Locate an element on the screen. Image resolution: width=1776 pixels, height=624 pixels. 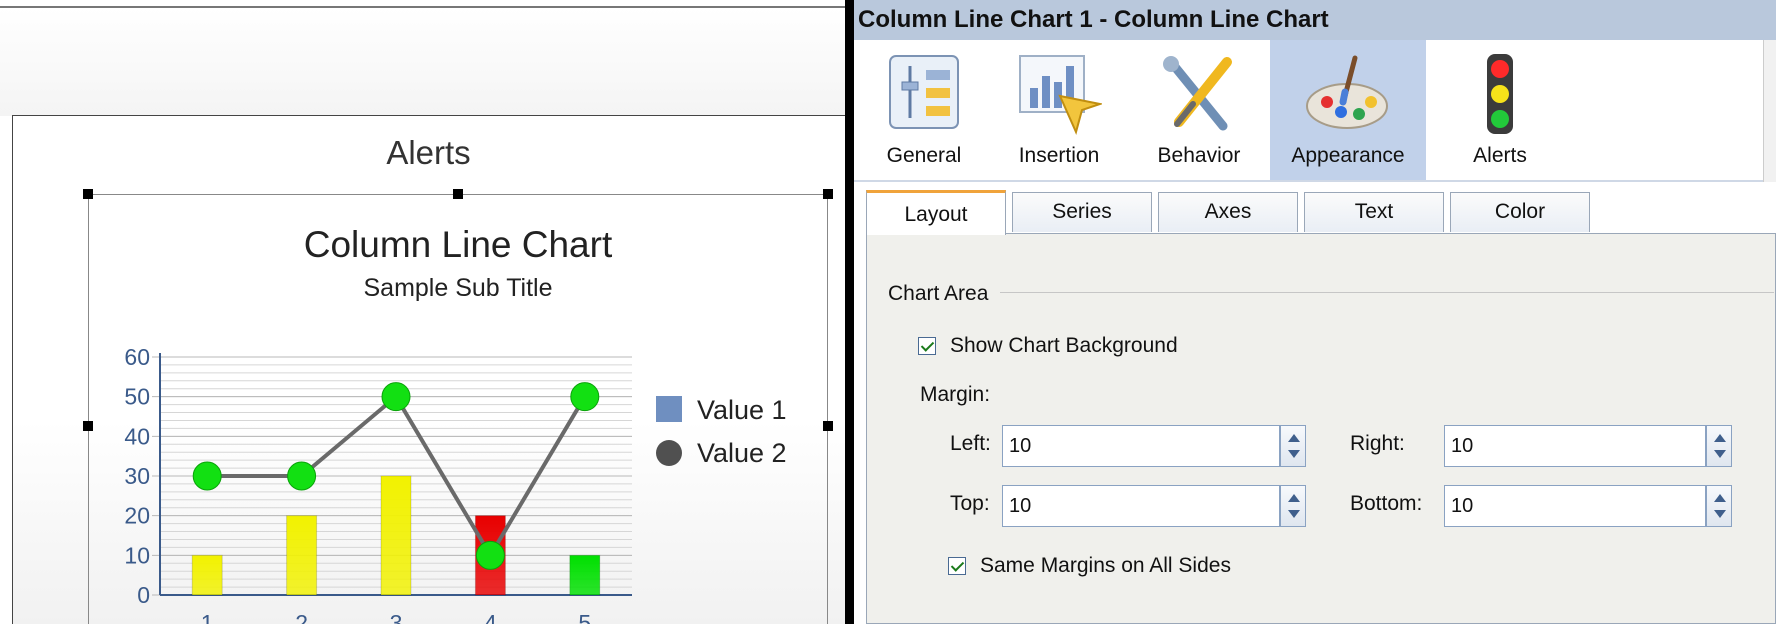
x-tick-label: 3 is located at coordinates (396, 617).